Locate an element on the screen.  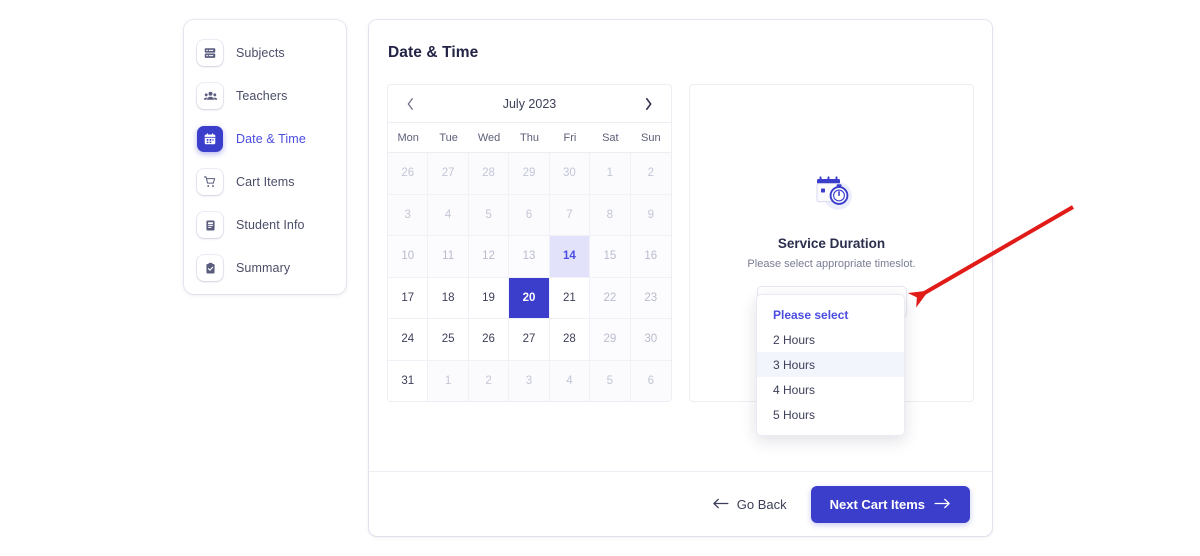
calendar-day: 19 is located at coordinates (489, 298).